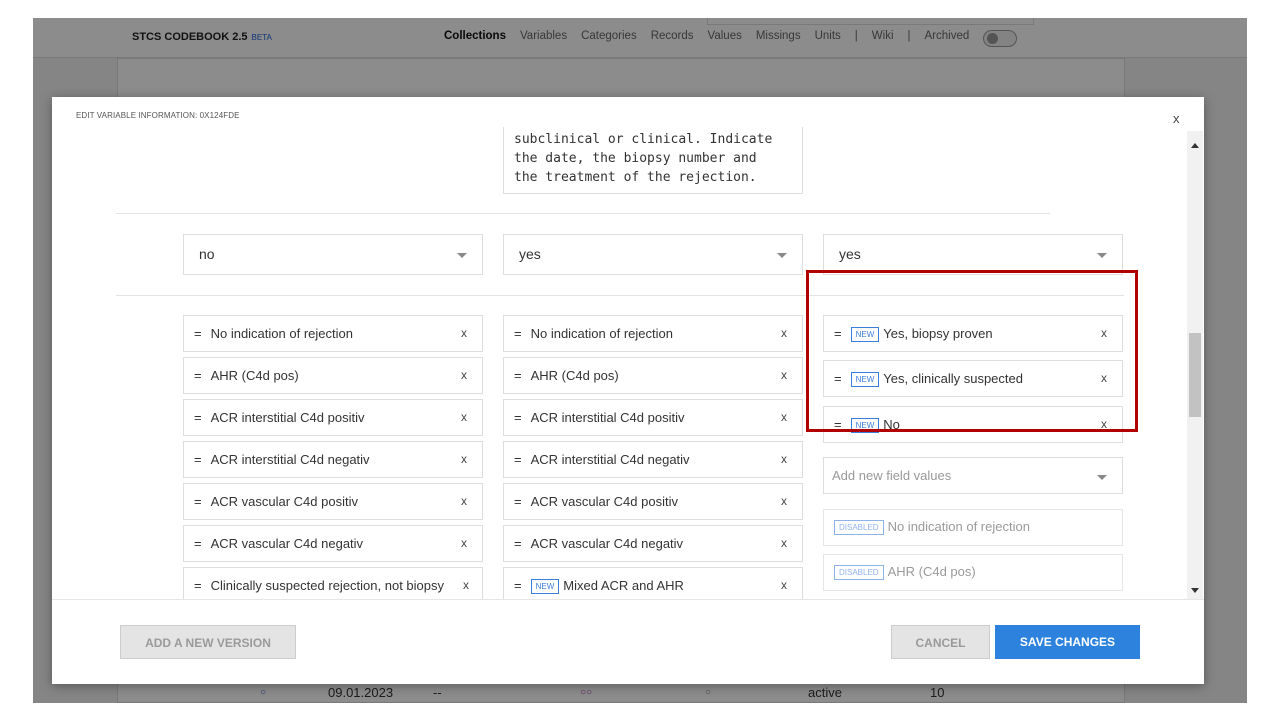  What do you see at coordinates (583, 213) in the screenshot?
I see `divider` at bounding box center [583, 213].